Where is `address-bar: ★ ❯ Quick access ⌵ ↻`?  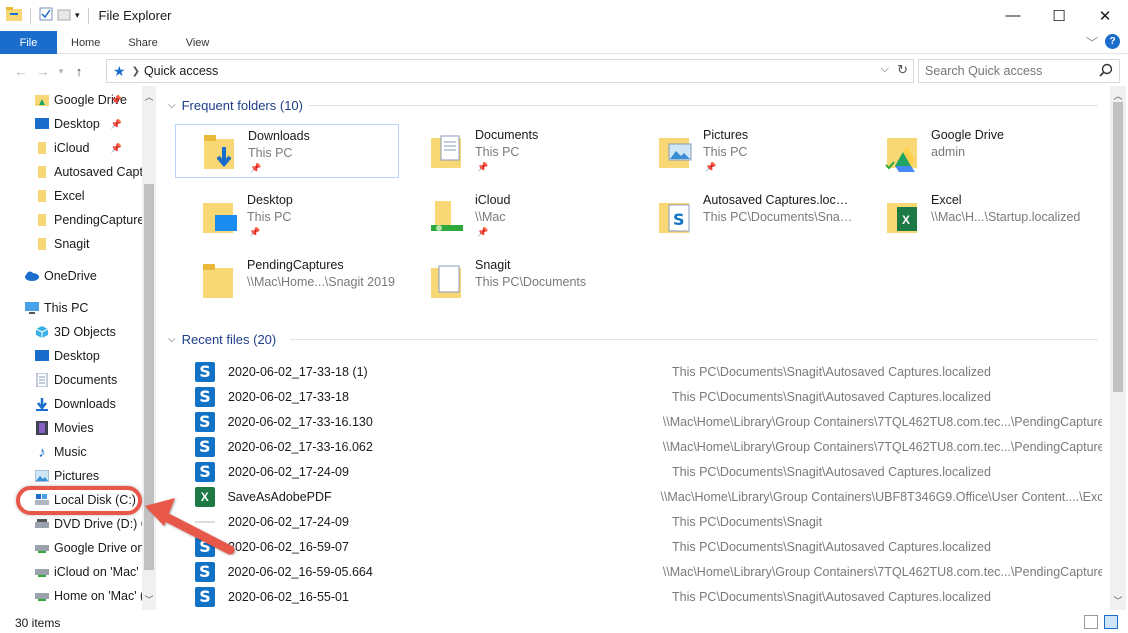
address-bar: ★ ❯ Quick access ⌵ ↻ is located at coordinates (510, 71).